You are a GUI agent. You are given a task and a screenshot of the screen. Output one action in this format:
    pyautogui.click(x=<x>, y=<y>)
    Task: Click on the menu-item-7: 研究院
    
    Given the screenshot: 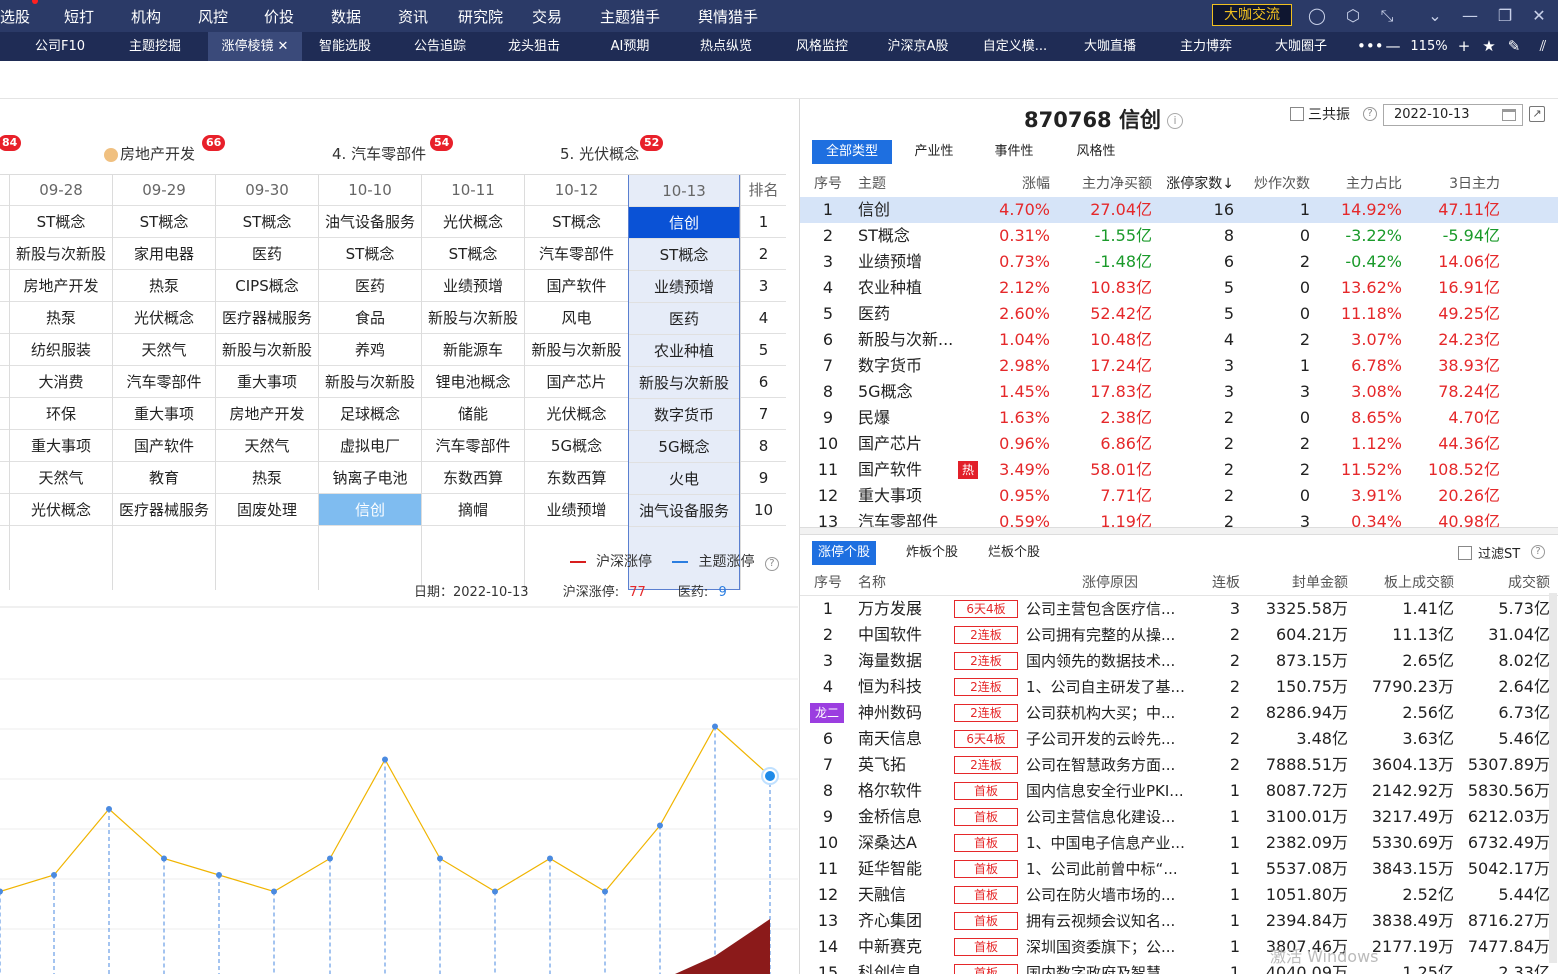 What is the action you would take?
    pyautogui.click(x=480, y=16)
    